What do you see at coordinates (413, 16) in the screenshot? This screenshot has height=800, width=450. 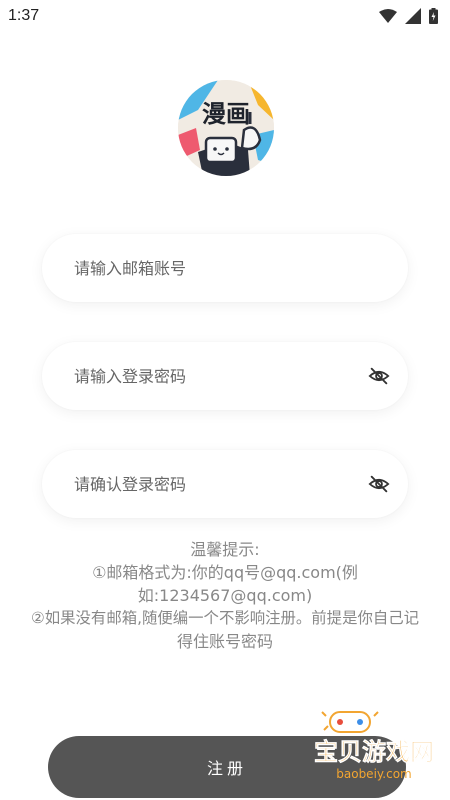 I see `signal-icon` at bounding box center [413, 16].